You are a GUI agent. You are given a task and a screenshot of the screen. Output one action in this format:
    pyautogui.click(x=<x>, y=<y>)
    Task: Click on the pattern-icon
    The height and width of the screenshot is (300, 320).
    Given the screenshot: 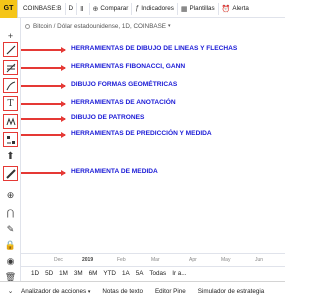 What is the action you would take?
    pyautogui.click(x=10, y=121)
    